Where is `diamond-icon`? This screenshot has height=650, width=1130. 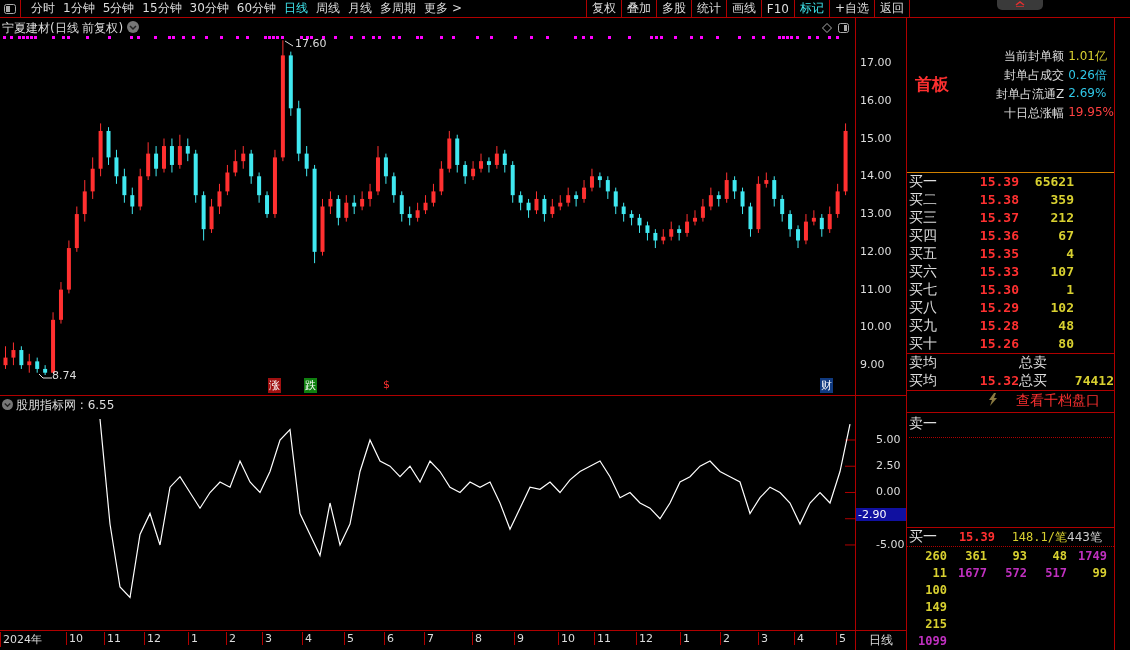 diamond-icon is located at coordinates (827, 28).